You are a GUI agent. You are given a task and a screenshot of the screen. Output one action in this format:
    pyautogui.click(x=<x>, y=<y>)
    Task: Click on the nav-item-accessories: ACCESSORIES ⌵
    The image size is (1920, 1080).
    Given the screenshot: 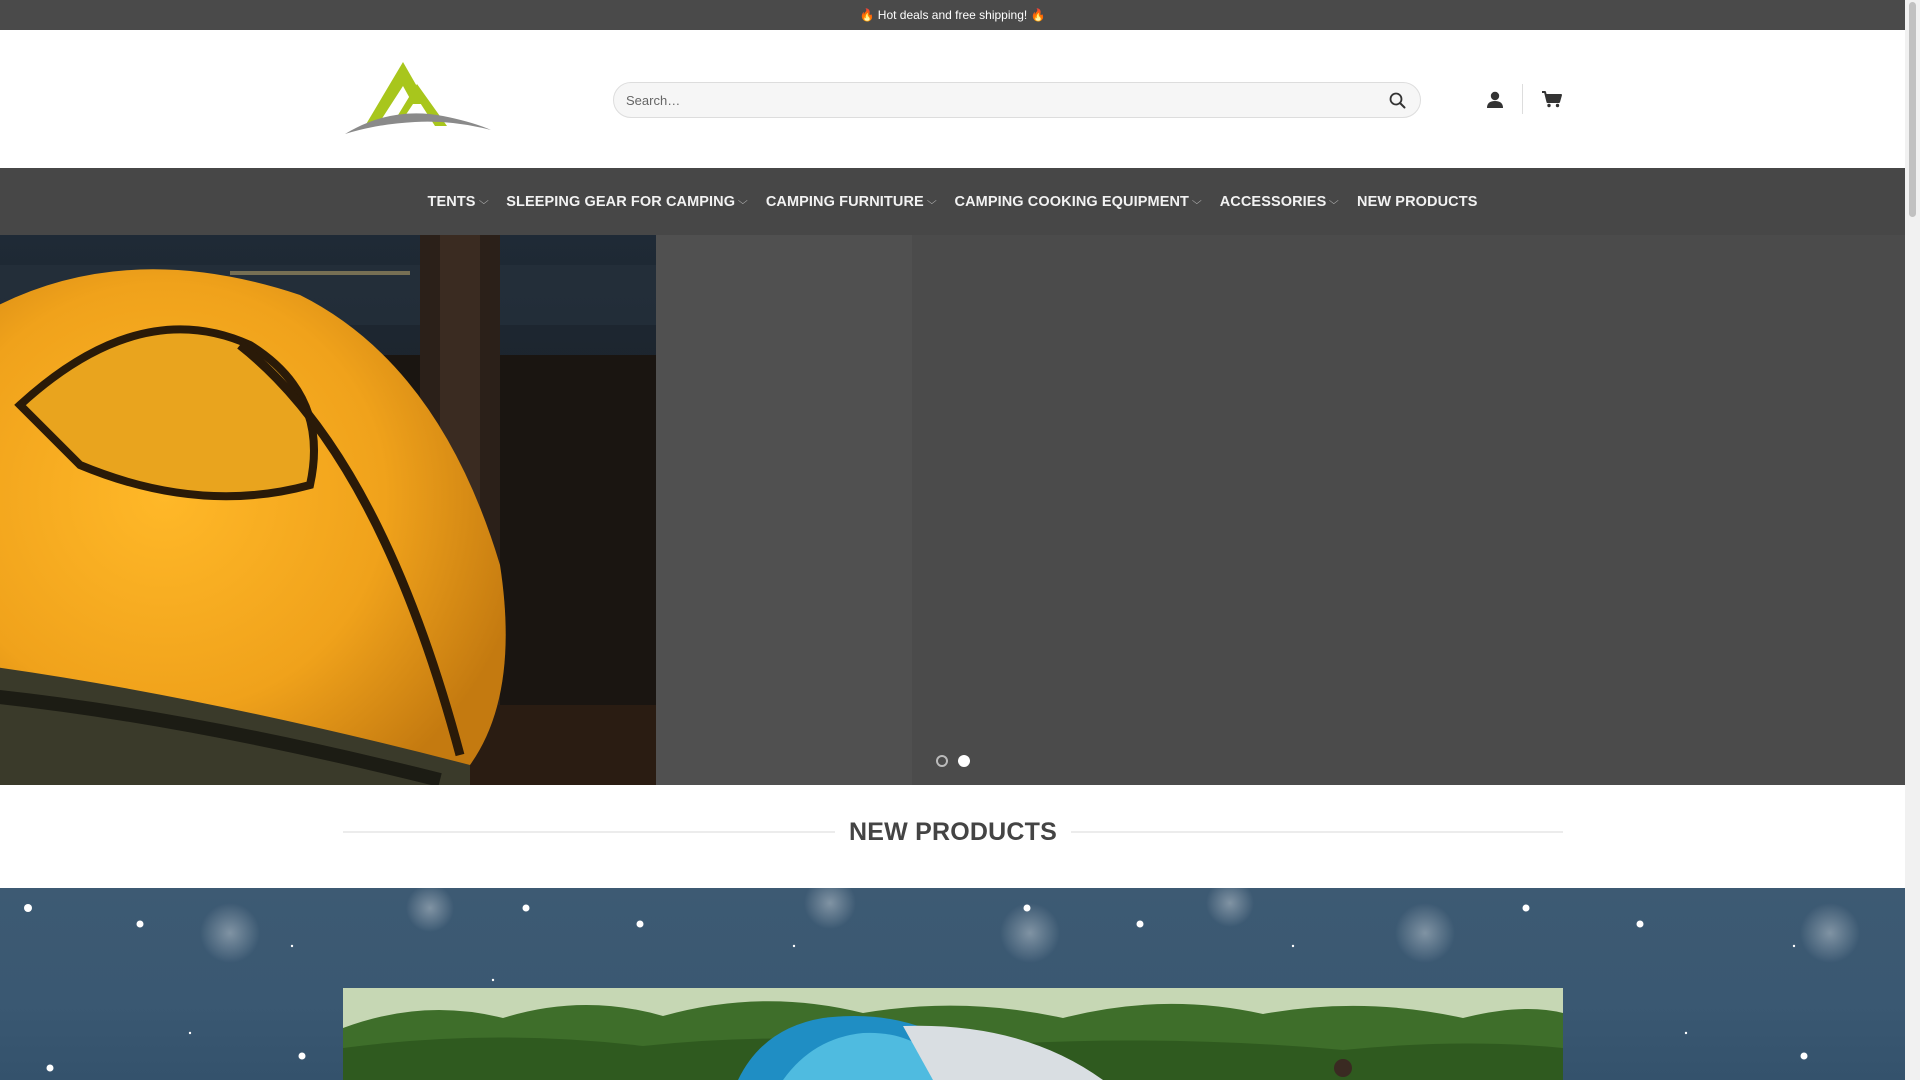 What is the action you would take?
    pyautogui.click(x=1279, y=201)
    